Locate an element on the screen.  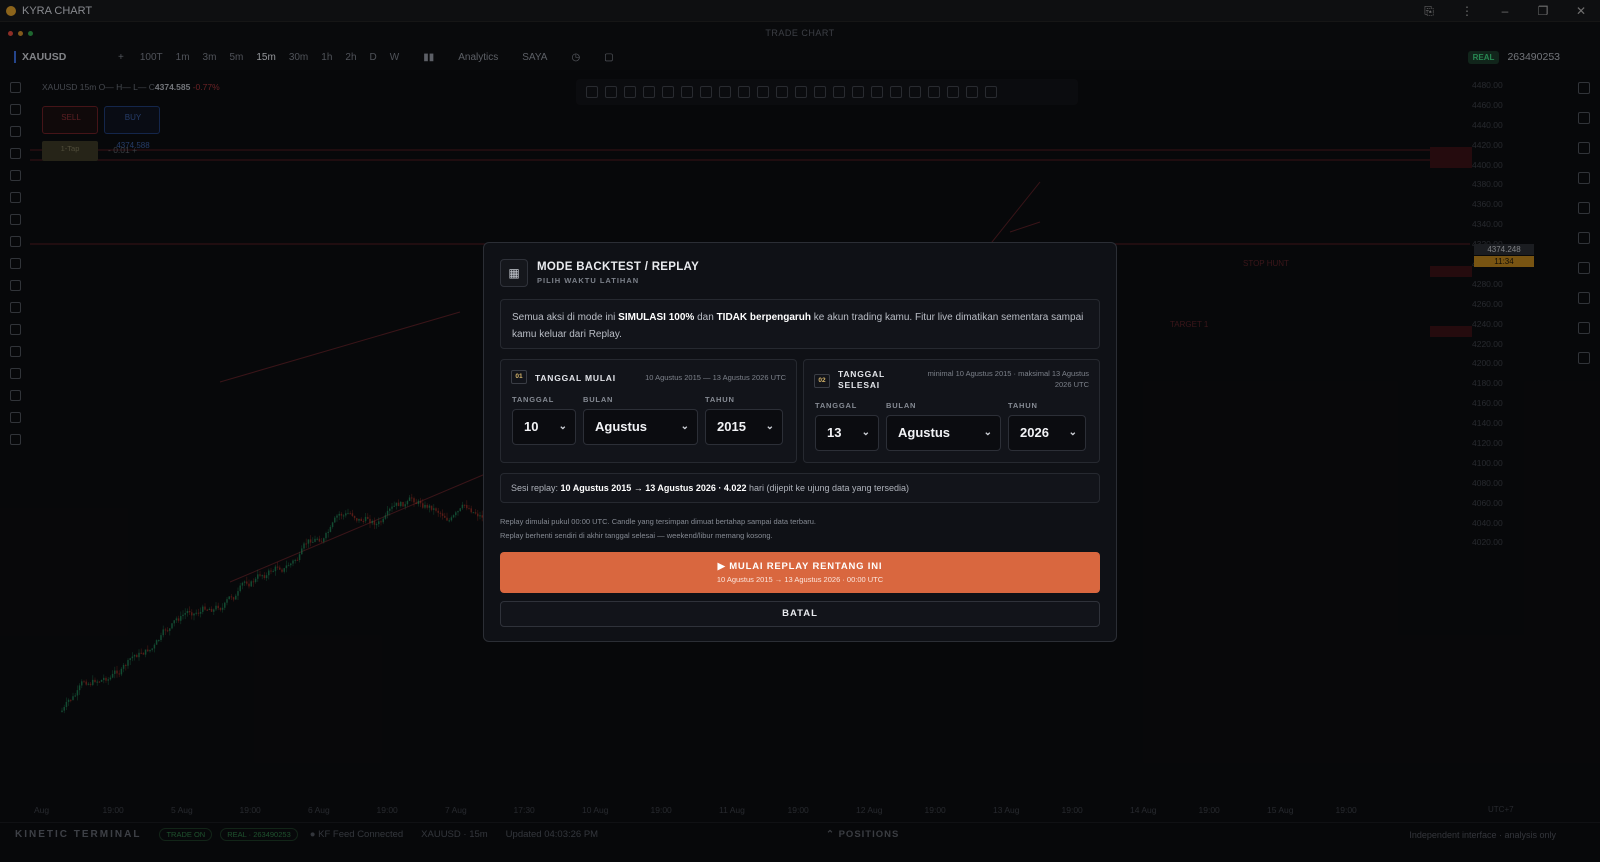
start-year-value: 2015 is located at coordinates (731, 426).